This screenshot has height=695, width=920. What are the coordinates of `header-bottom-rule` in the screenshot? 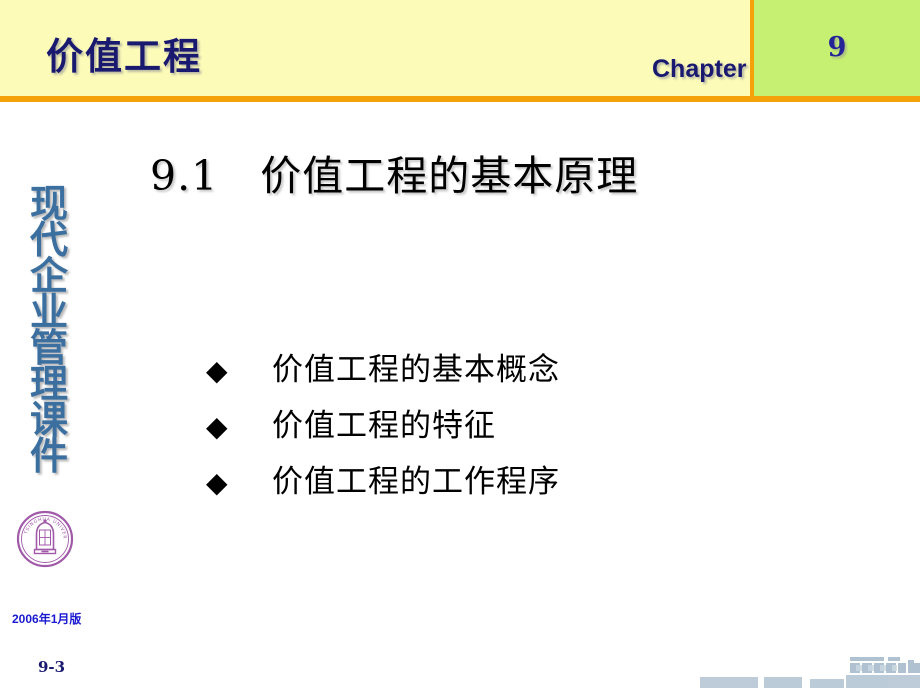 It's located at (460, 99).